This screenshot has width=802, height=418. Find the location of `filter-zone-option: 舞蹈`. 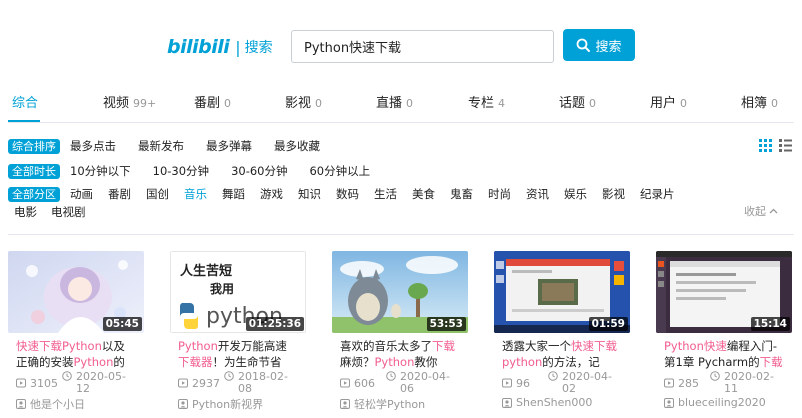

filter-zone-option: 舞蹈 is located at coordinates (233, 194).